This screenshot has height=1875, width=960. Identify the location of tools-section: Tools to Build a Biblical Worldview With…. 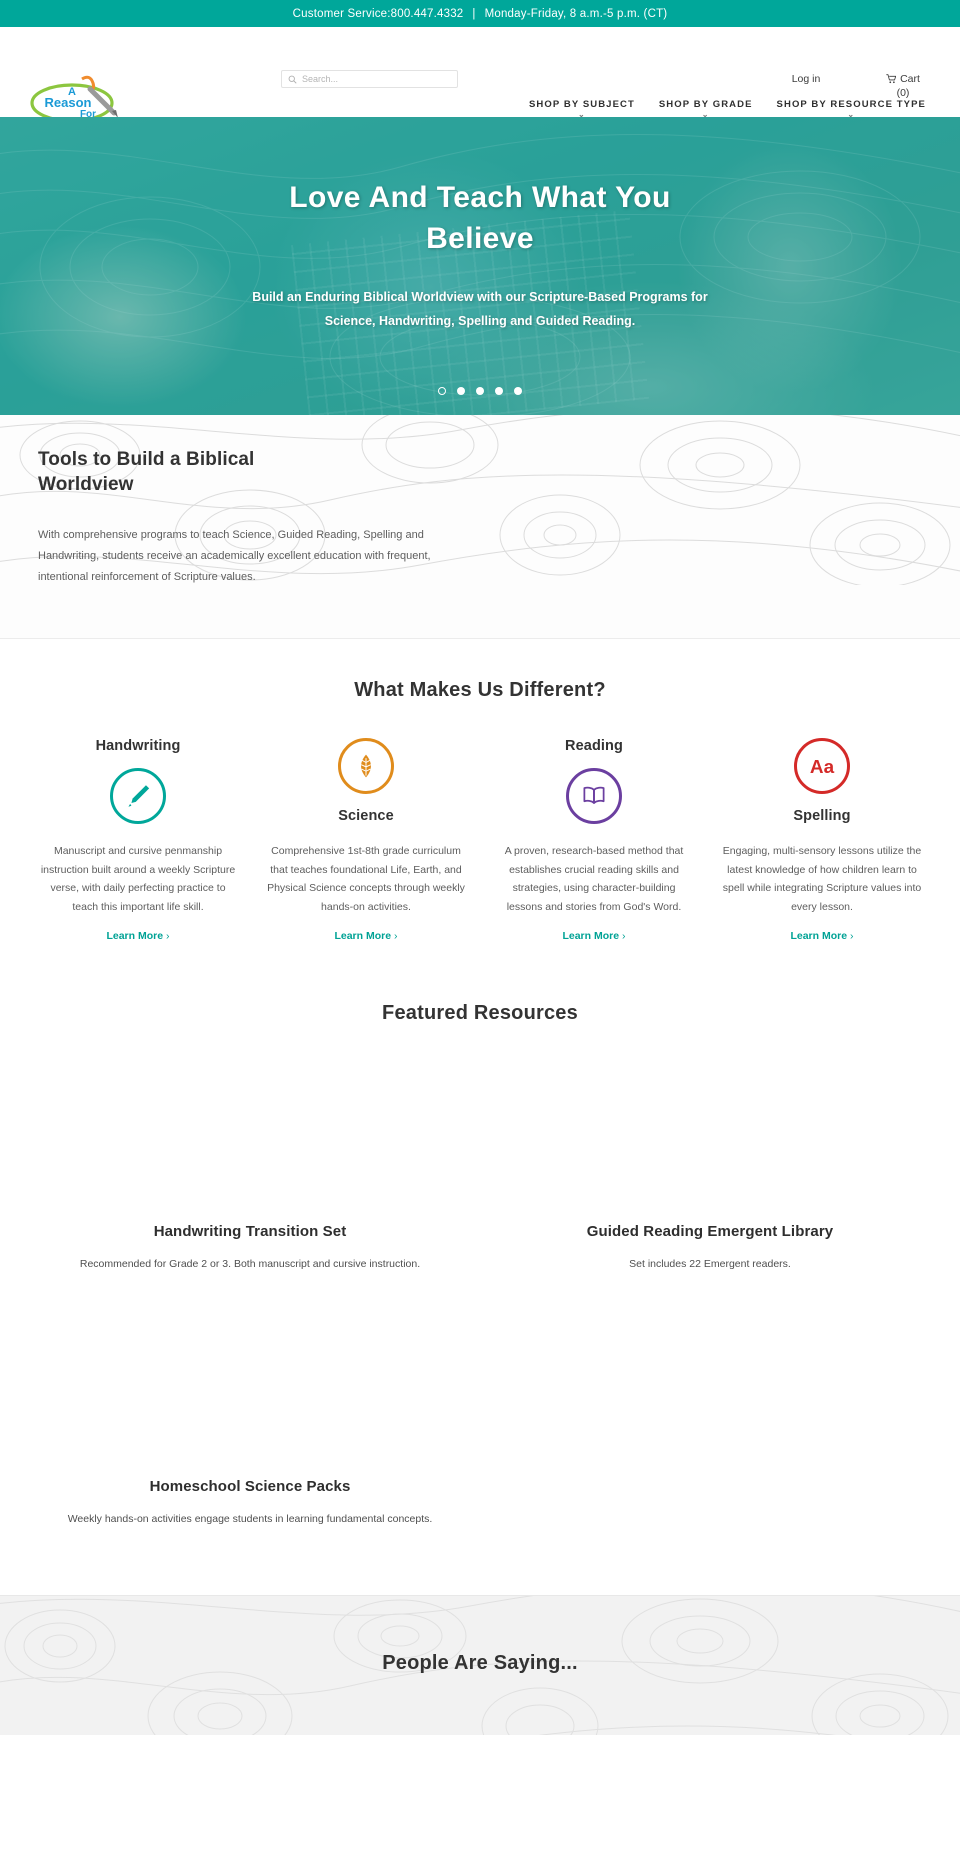
(480, 527).